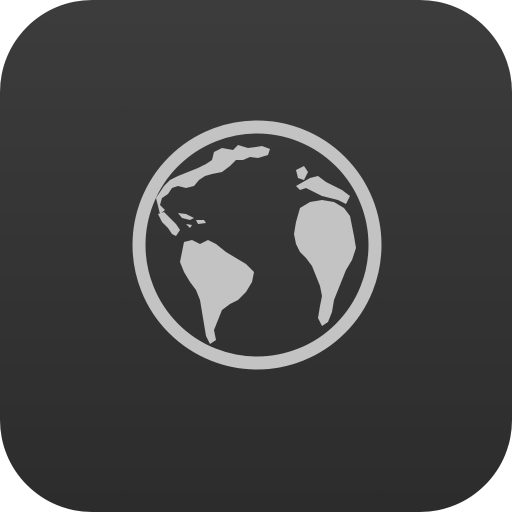 The image size is (512, 512). What do you see at coordinates (169, 224) in the screenshot?
I see `central-america-shape` at bounding box center [169, 224].